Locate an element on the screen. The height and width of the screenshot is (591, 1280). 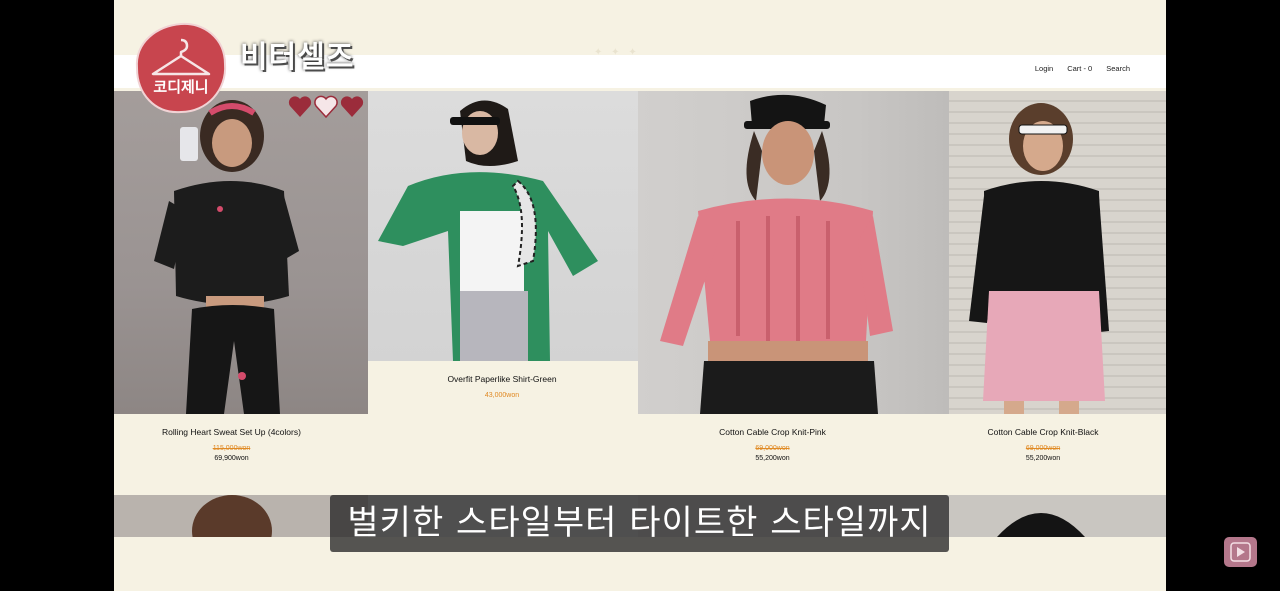
login-link: Login is located at coordinates (1044, 68).